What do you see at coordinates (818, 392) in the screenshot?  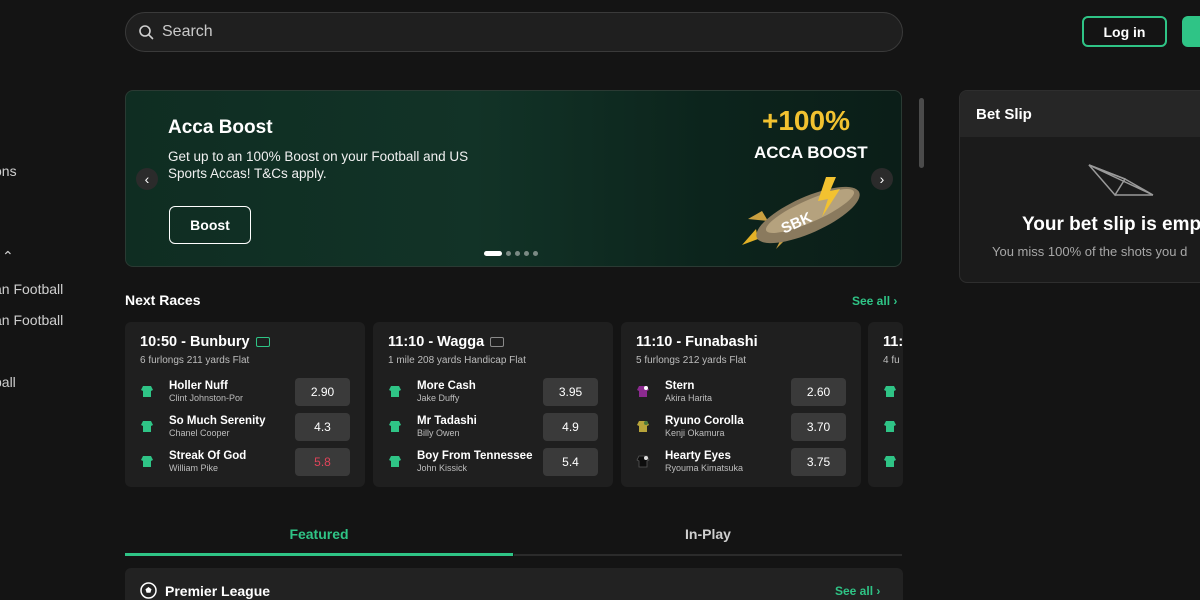 I see `odds-button: 2.60` at bounding box center [818, 392].